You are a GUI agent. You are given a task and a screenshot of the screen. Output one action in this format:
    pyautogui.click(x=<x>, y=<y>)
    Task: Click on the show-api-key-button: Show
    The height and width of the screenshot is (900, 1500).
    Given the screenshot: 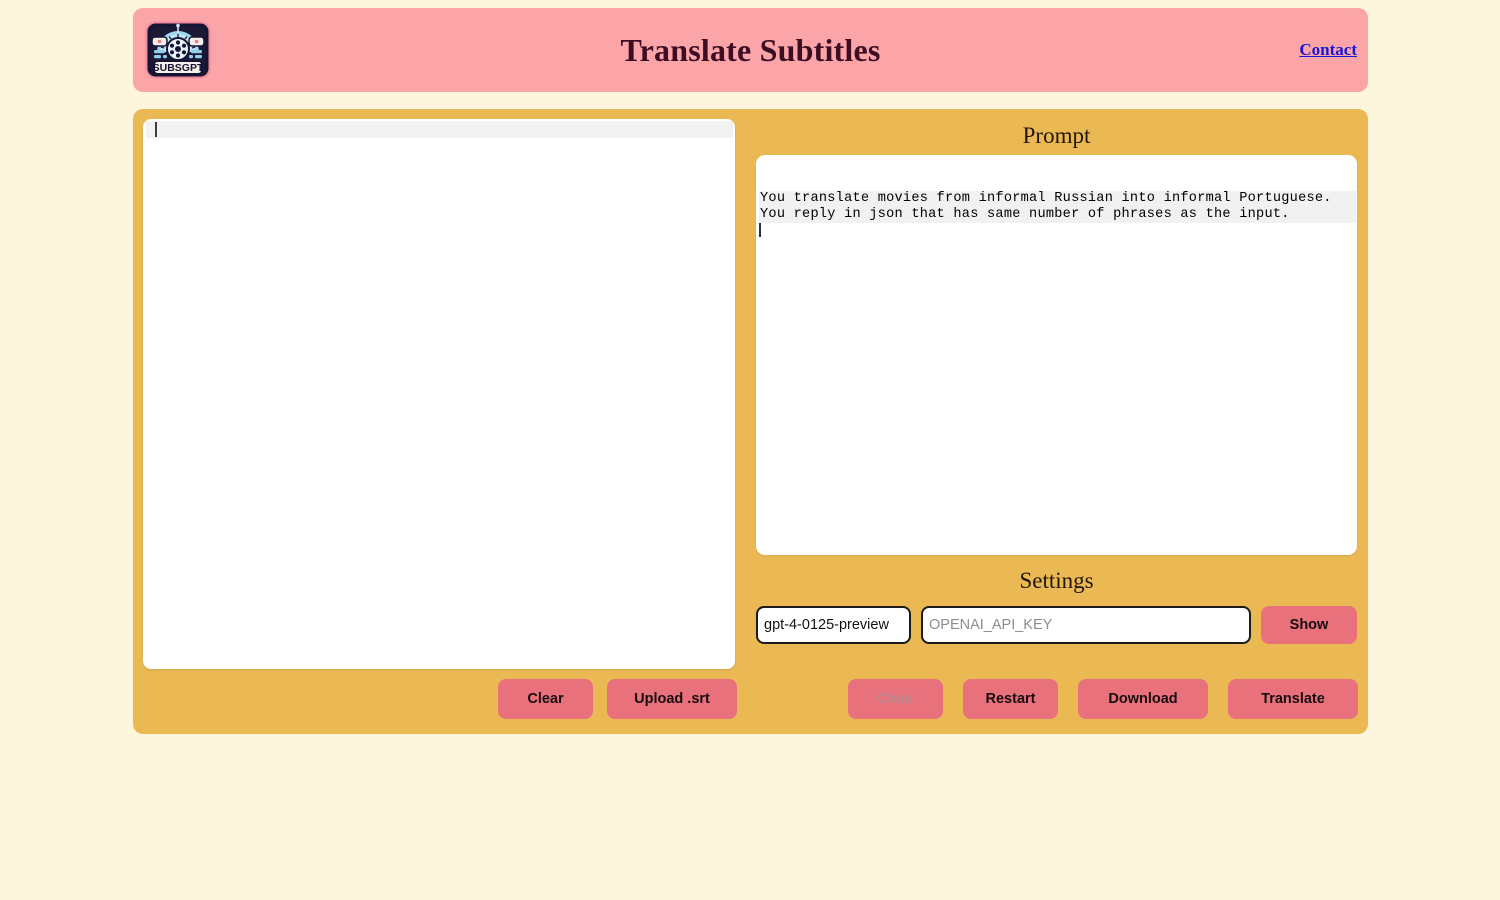 What is the action you would take?
    pyautogui.click(x=1309, y=624)
    